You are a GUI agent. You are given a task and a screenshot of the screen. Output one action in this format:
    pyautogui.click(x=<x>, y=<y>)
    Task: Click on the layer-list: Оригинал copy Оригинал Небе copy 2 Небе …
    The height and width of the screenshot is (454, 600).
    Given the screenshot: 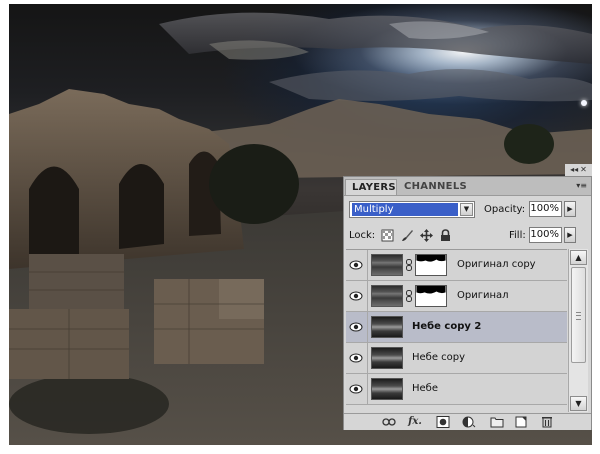 What is the action you would take?
    pyautogui.click(x=456, y=331)
    